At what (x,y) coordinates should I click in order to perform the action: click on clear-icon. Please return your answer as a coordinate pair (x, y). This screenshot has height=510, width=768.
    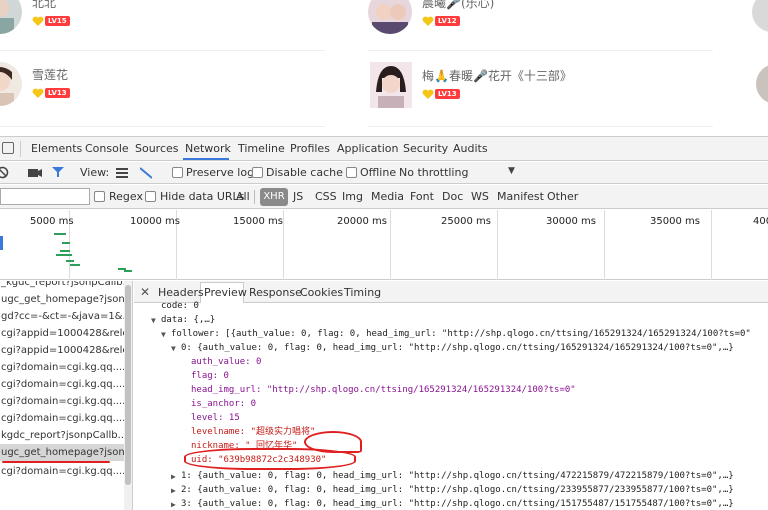
    Looking at the image, I should click on (4, 172).